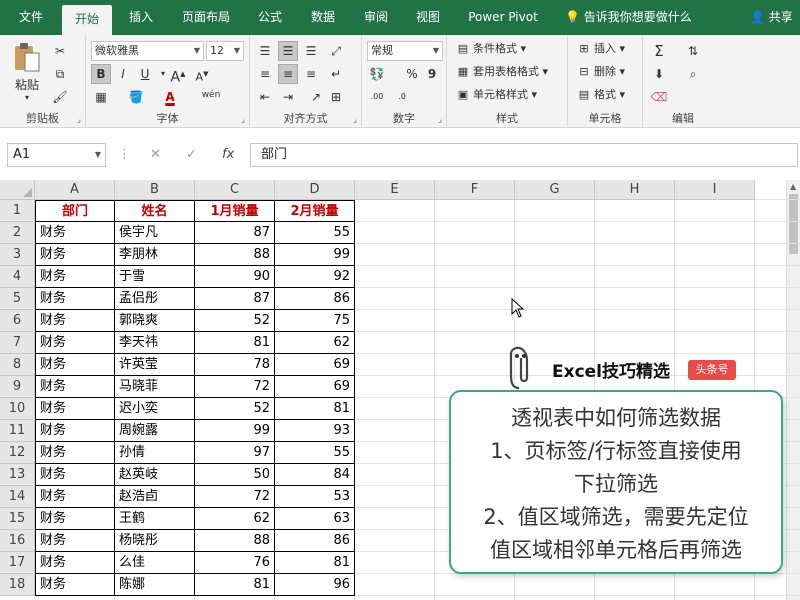 This screenshot has height=600, width=800. What do you see at coordinates (315, 475) in the screenshot?
I see `table-cell: 84` at bounding box center [315, 475].